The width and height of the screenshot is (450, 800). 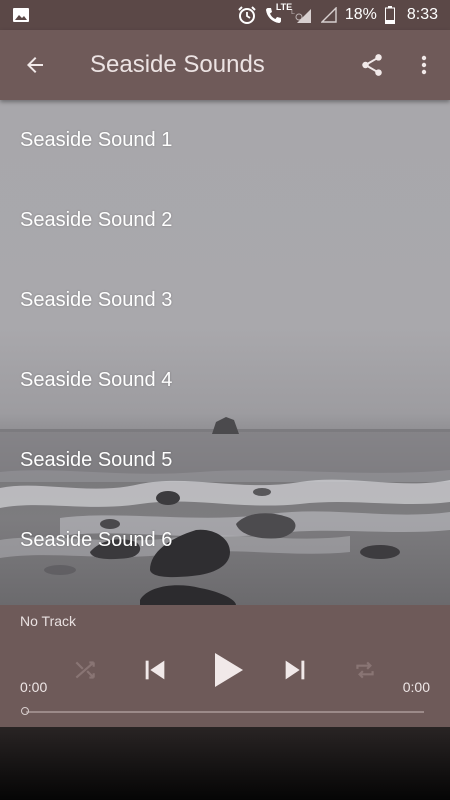 I want to click on shuffle-button, so click(x=85, y=670).